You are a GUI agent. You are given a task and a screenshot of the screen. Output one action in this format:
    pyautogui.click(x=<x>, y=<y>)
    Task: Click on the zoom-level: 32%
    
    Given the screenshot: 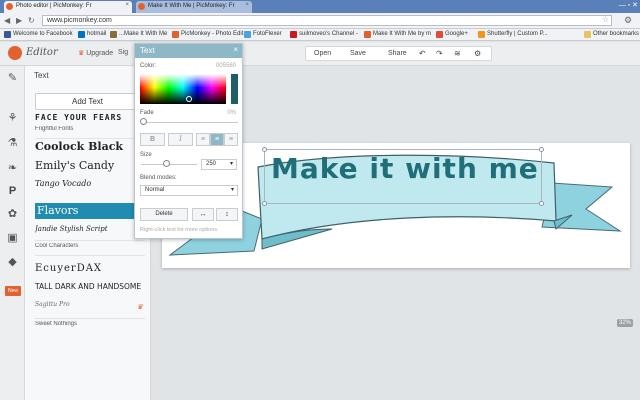 What is the action you would take?
    pyautogui.click(x=624, y=323)
    